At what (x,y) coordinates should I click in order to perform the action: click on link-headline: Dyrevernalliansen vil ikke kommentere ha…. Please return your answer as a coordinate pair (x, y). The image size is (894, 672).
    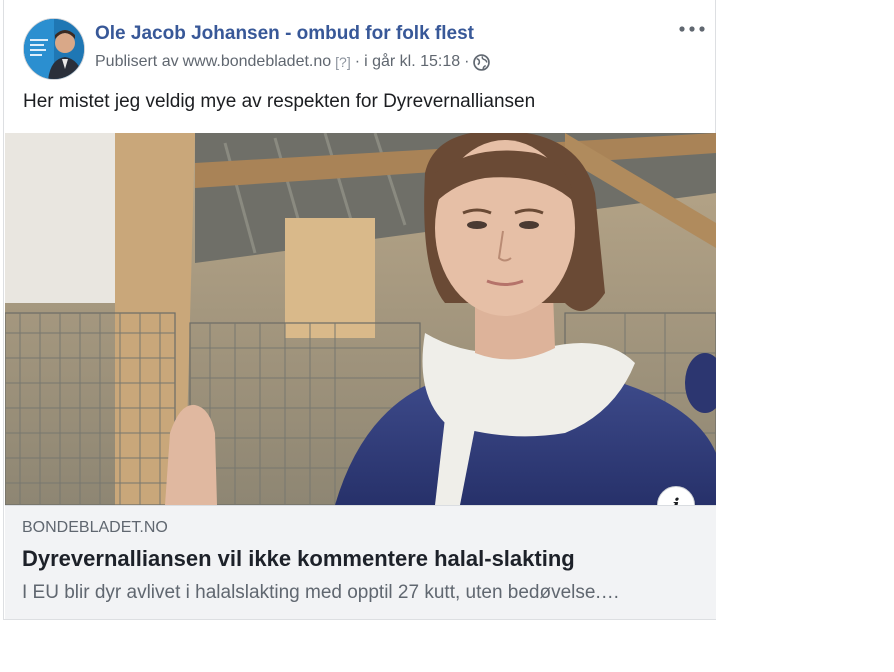
    Looking at the image, I should click on (298, 559).